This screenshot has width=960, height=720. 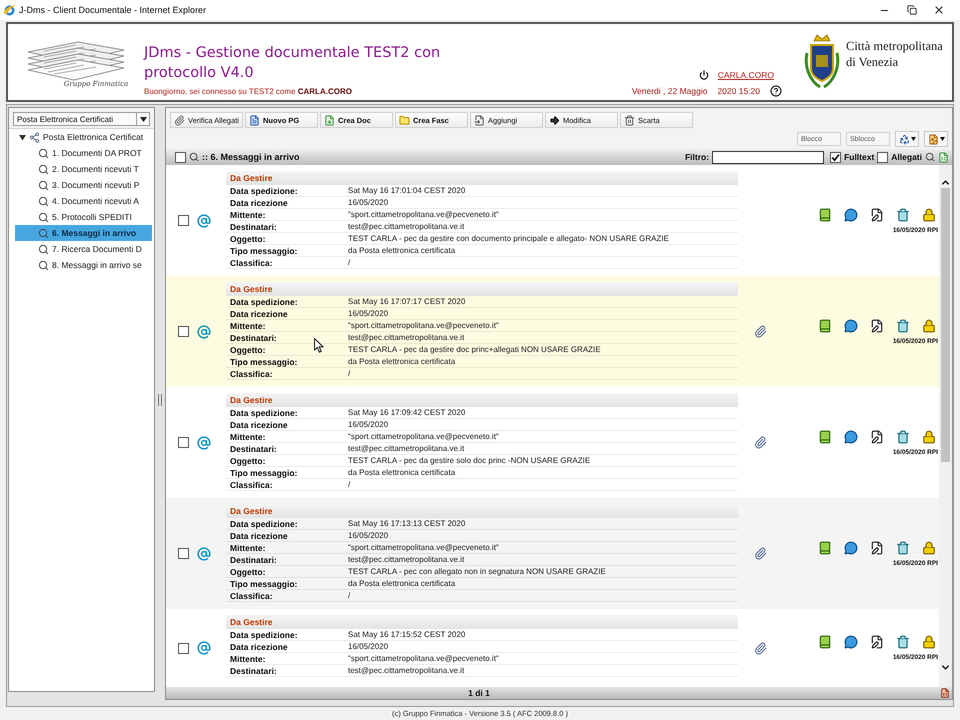 What do you see at coordinates (83, 185) in the screenshot?
I see `tree-item: 3. Documenti ricevuti P` at bounding box center [83, 185].